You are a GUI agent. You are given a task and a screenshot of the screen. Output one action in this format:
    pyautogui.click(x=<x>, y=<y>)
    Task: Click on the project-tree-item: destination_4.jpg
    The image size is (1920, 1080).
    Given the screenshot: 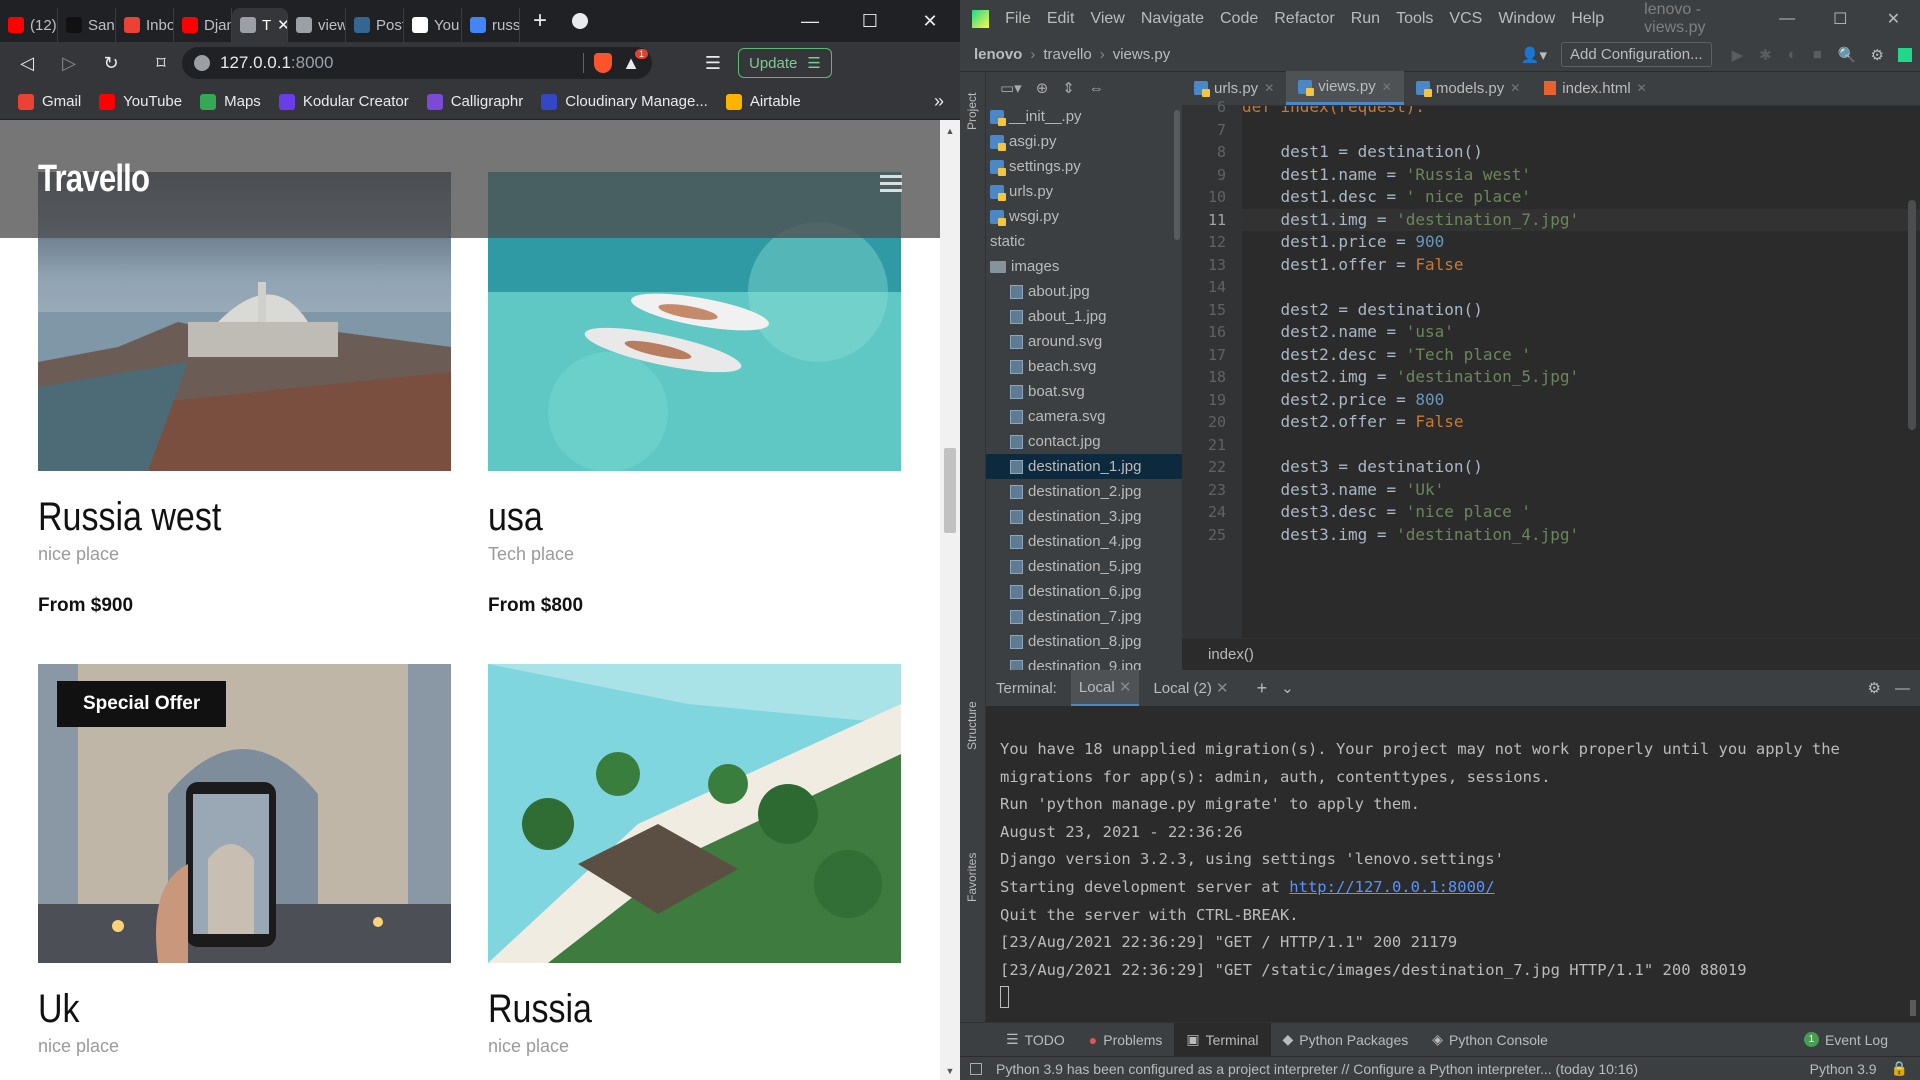 What is the action you would take?
    pyautogui.click(x=1084, y=541)
    